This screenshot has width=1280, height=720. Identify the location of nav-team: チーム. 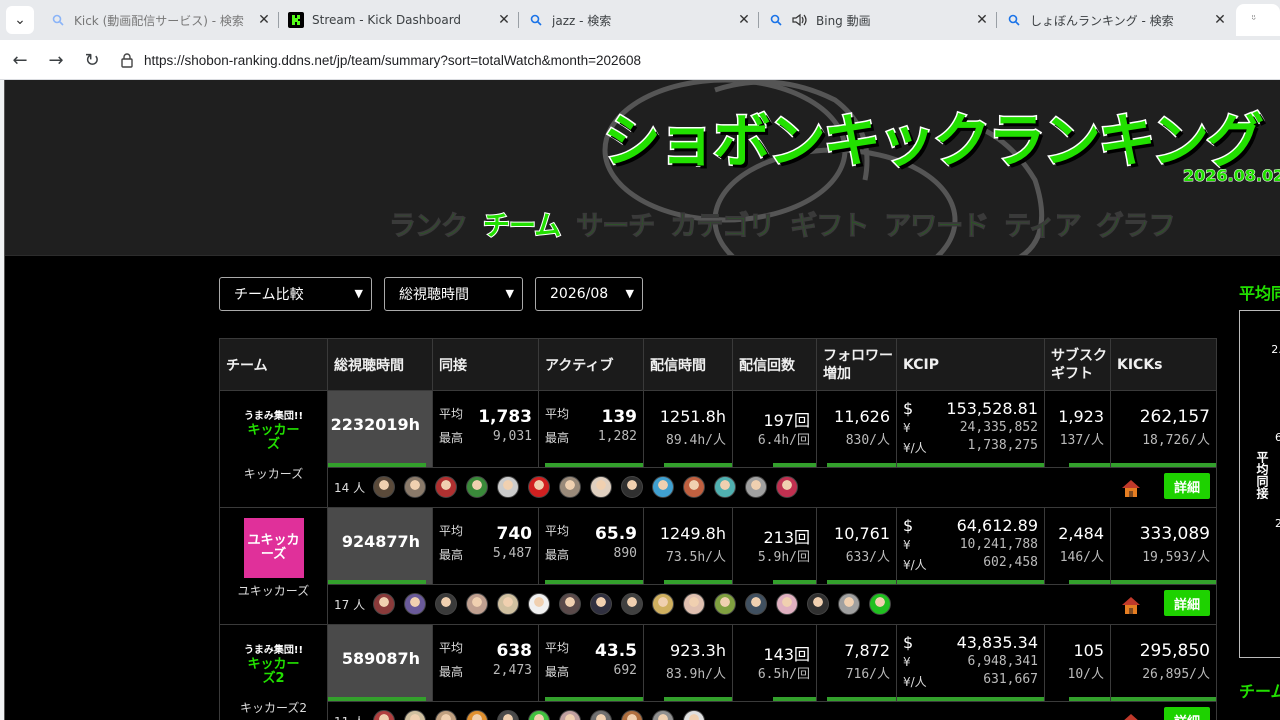
(522, 223).